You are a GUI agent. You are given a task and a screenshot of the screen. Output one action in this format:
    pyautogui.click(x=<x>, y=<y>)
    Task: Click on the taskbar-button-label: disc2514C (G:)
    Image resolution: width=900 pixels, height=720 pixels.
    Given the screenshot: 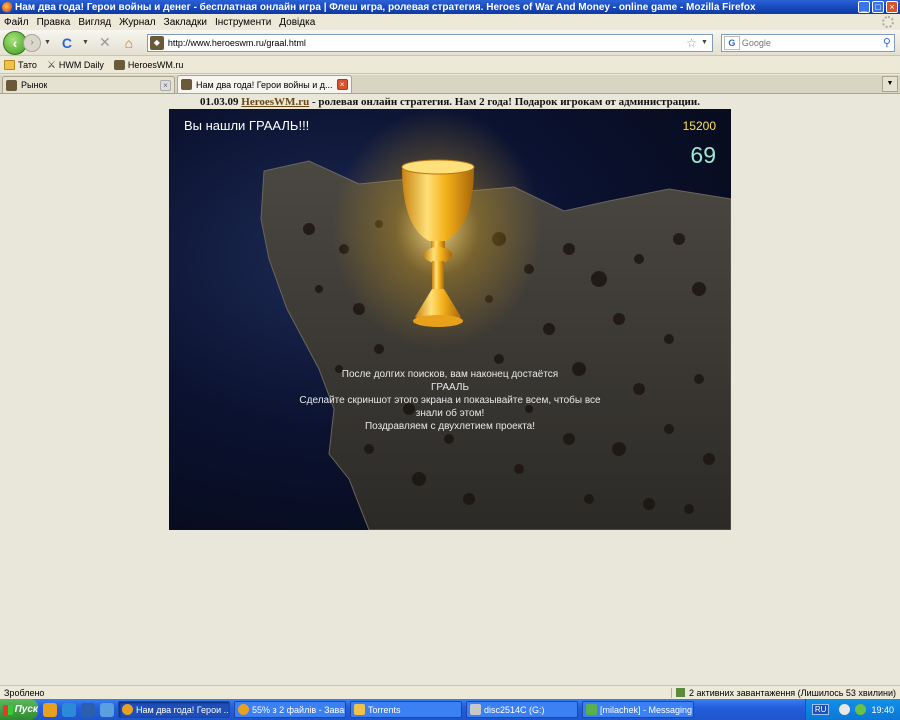 What is the action you would take?
    pyautogui.click(x=514, y=709)
    